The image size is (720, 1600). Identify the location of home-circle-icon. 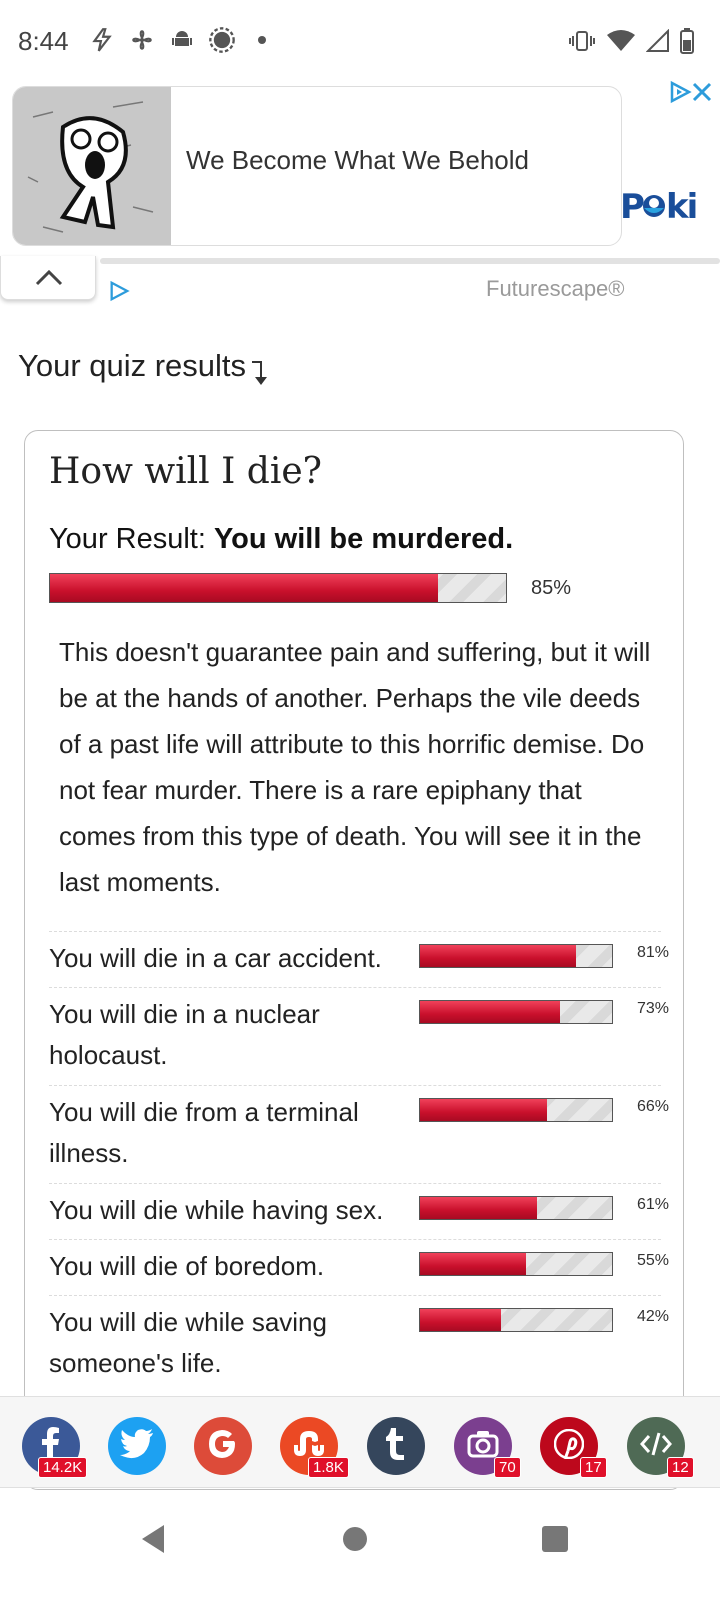
(355, 1539).